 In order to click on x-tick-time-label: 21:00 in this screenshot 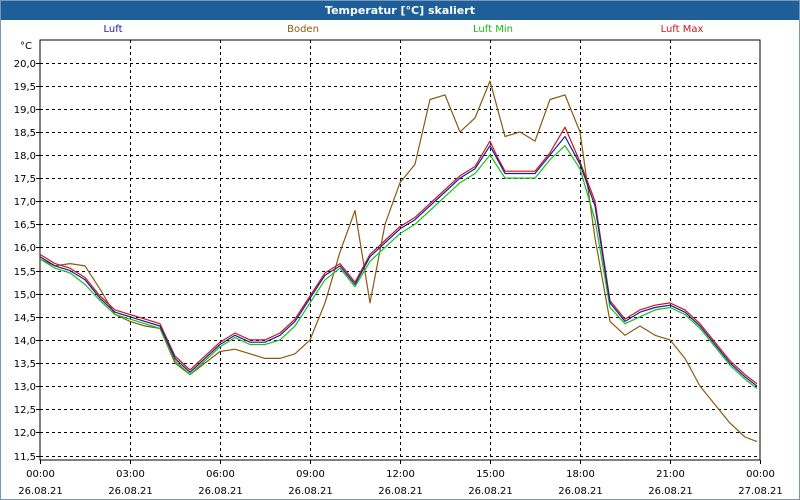, I will do `click(670, 474)`.